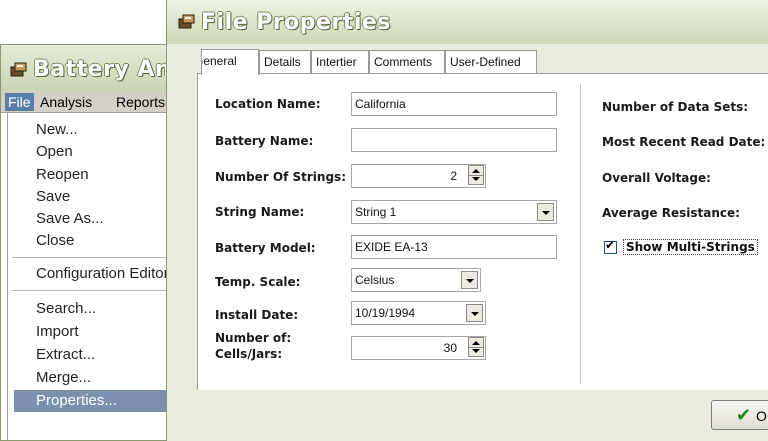  What do you see at coordinates (249, 354) in the screenshot?
I see `number-of-cells-label-line2: Cells/Jars:` at bounding box center [249, 354].